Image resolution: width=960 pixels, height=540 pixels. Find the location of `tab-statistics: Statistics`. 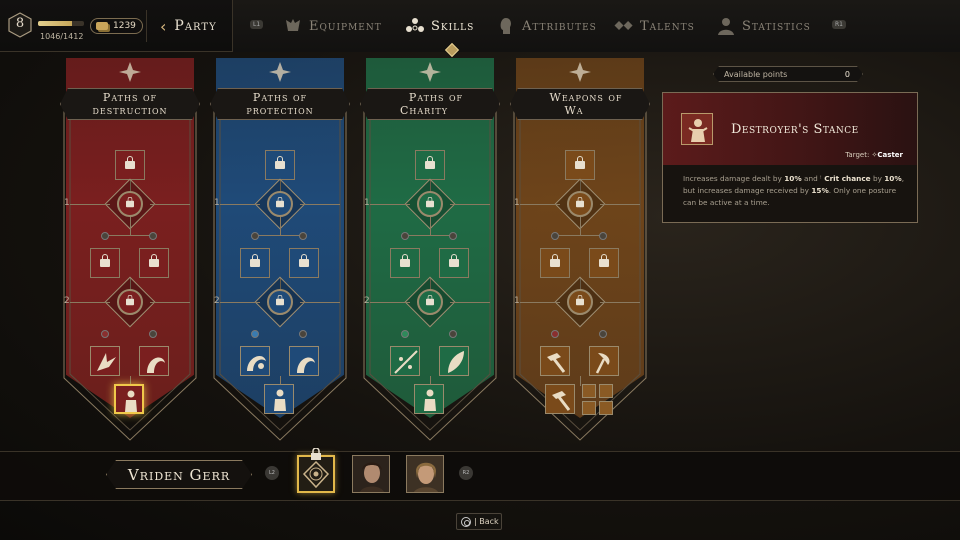

tab-statistics: Statistics is located at coordinates (763, 26).